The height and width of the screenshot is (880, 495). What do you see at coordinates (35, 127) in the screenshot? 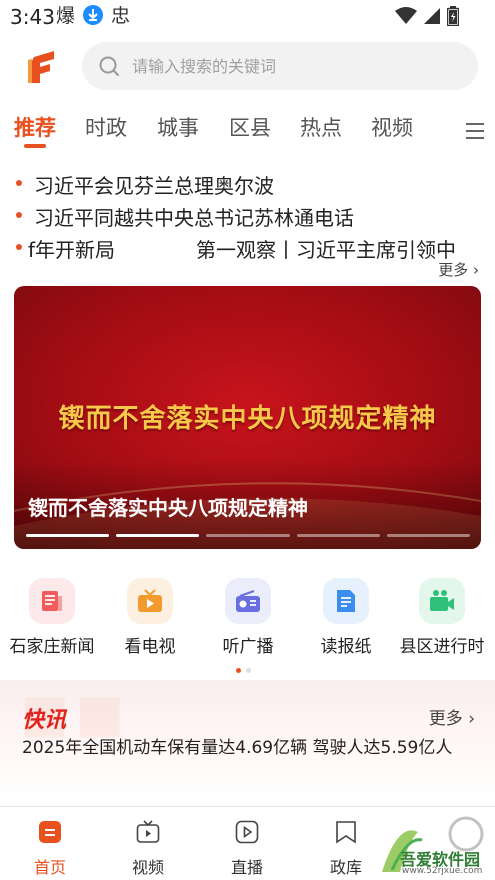
I see `tab-recommend: 推荐` at bounding box center [35, 127].